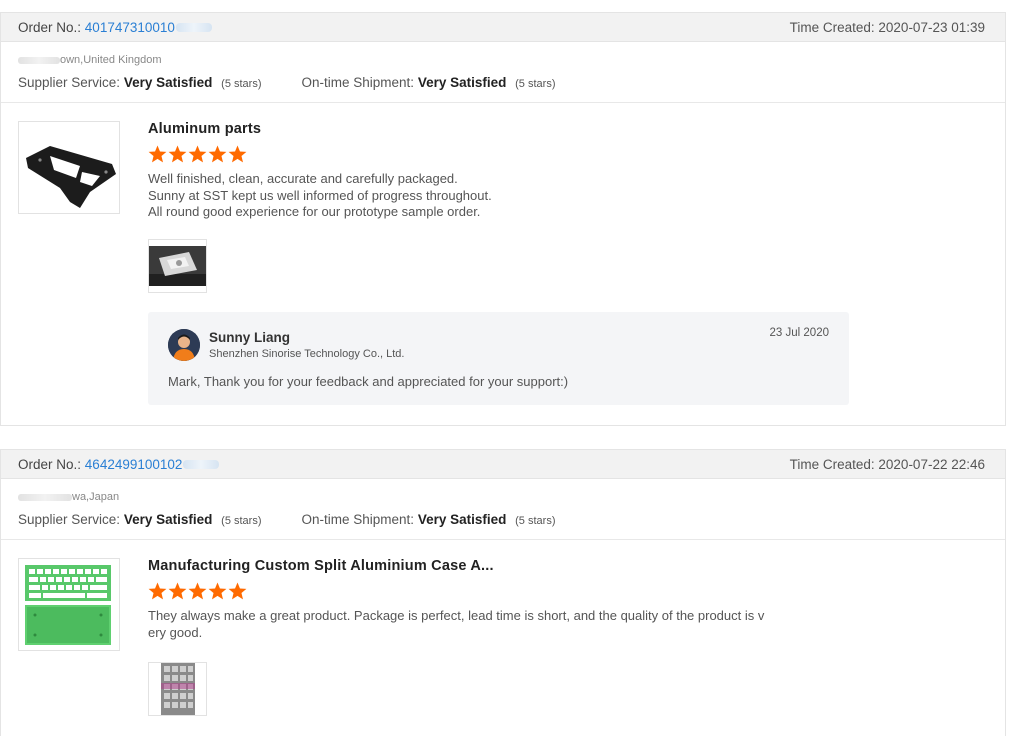 The image size is (1025, 740). What do you see at coordinates (568, 129) in the screenshot?
I see `product-title: Aluminum parts` at bounding box center [568, 129].